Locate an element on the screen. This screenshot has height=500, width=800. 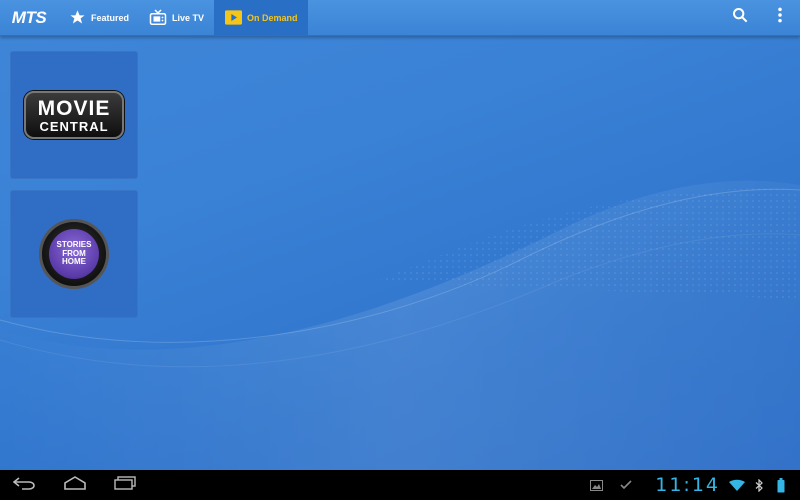
brand-logo: MTS is located at coordinates (29, 17).